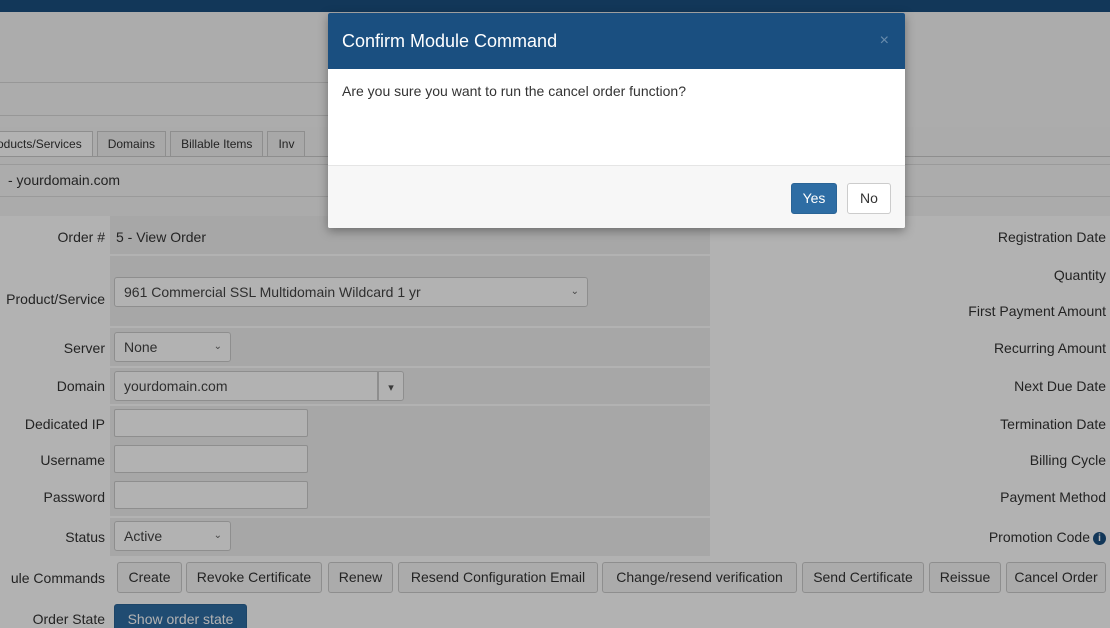 The image size is (1110, 628). What do you see at coordinates (814, 198) in the screenshot?
I see `yes-button: Yes` at bounding box center [814, 198].